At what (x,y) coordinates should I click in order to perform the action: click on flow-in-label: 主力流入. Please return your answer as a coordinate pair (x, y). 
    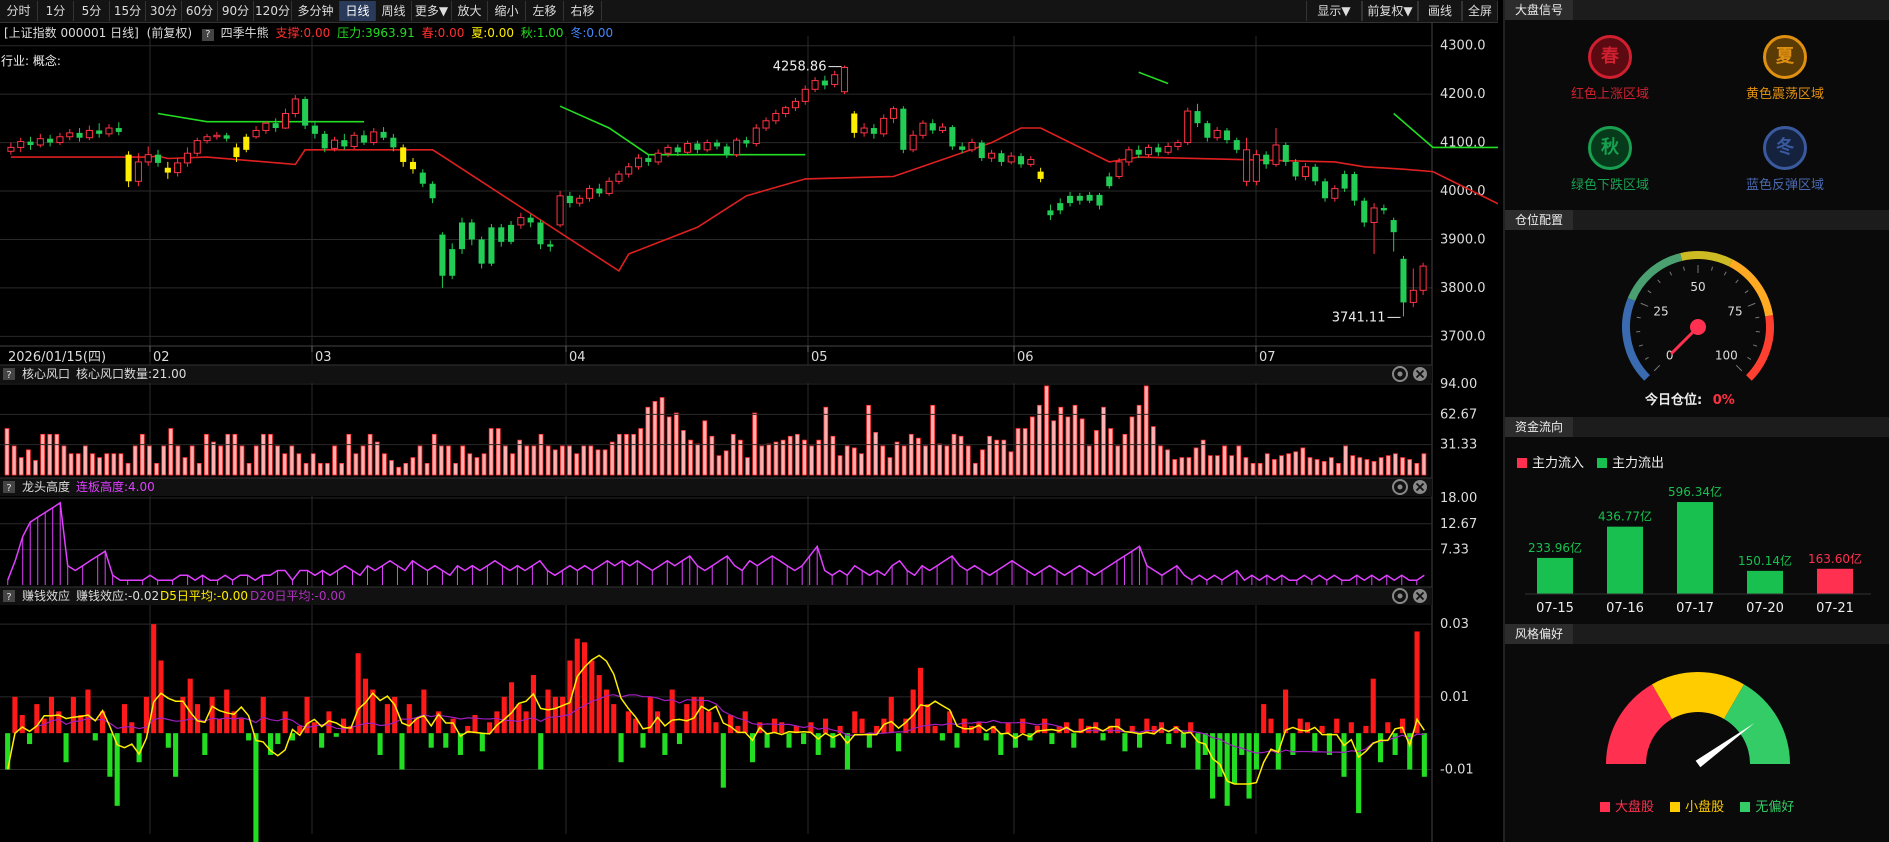
    Looking at the image, I should click on (1558, 463).